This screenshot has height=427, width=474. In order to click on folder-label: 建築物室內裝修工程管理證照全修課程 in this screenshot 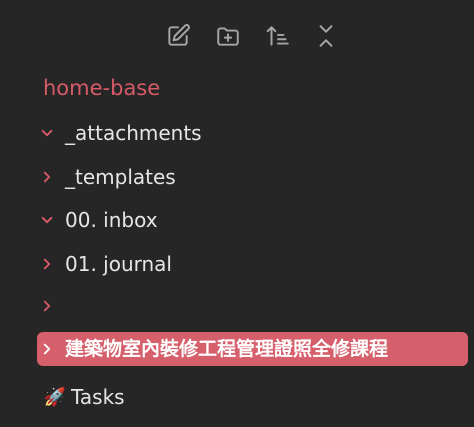, I will do `click(227, 349)`.